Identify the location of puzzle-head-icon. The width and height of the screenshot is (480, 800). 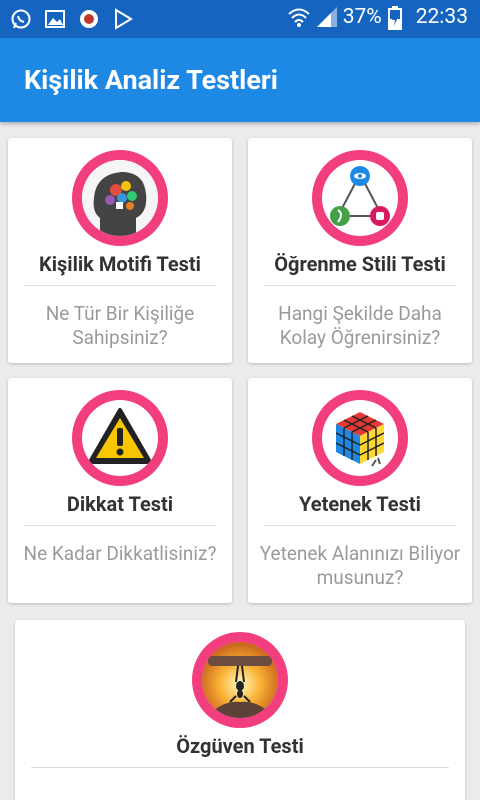
(120, 198).